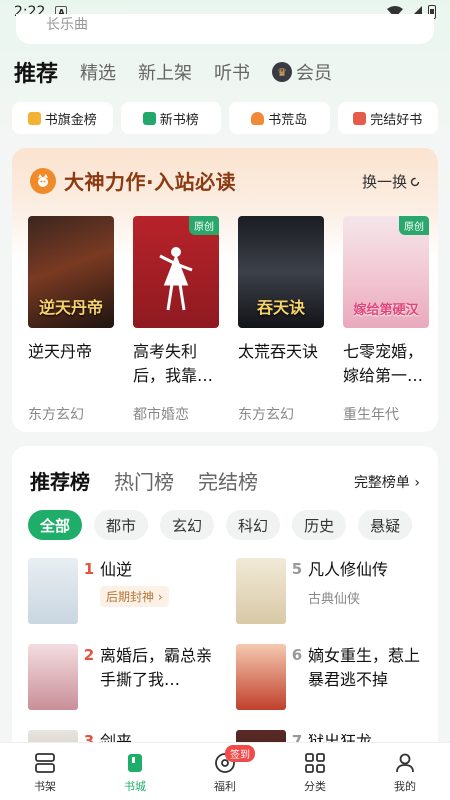 The image size is (450, 800). I want to click on chip-scifi: 科幻, so click(253, 525).